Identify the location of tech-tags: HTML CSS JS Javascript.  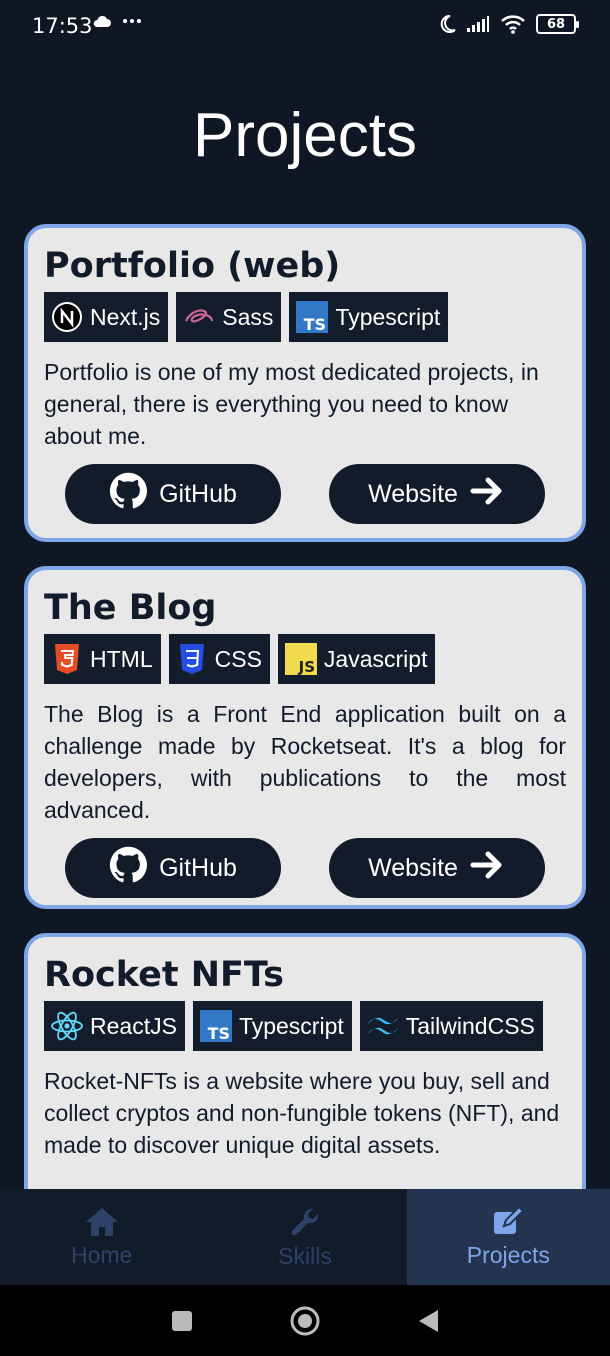
(305, 659).